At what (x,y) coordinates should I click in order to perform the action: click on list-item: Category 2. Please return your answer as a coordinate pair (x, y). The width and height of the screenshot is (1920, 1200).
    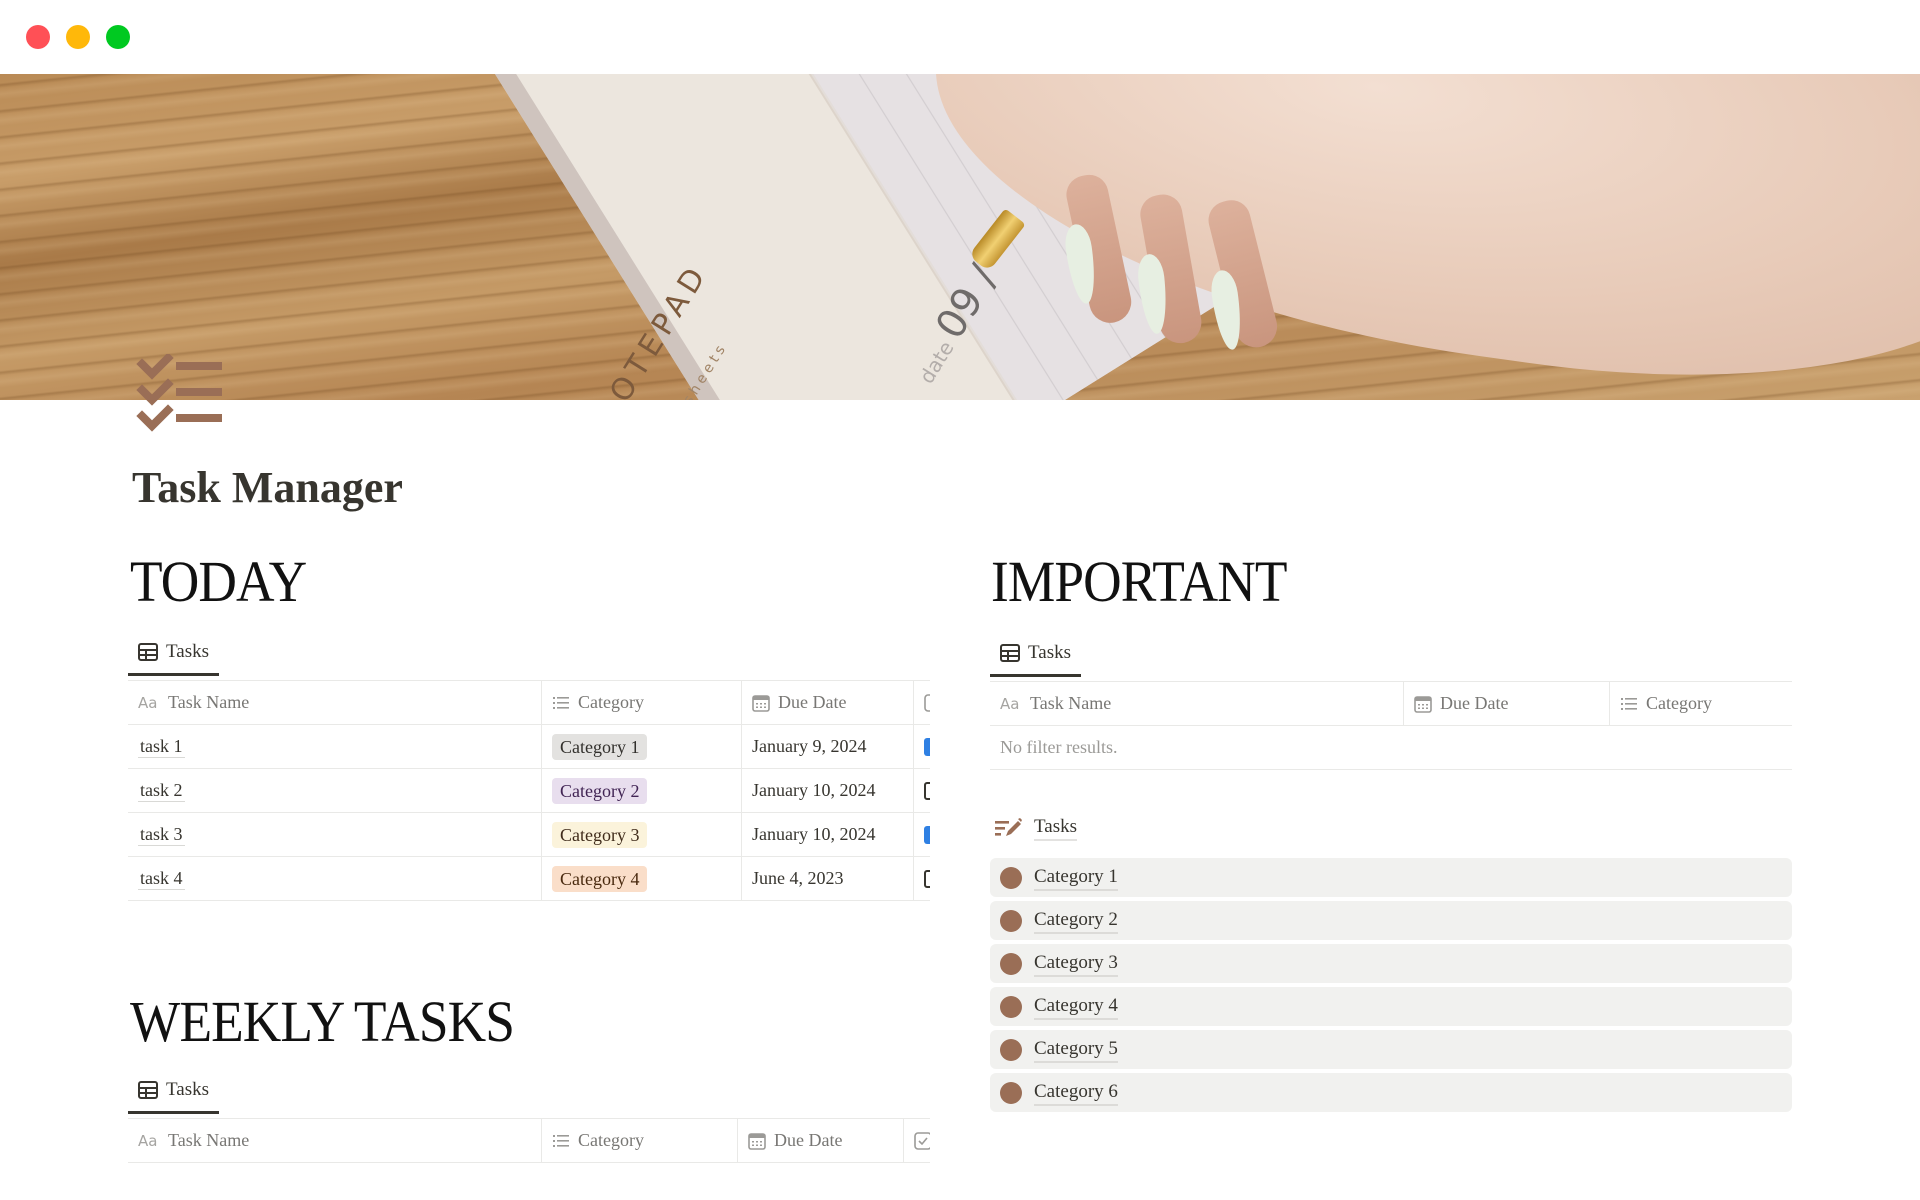
    Looking at the image, I should click on (1391, 920).